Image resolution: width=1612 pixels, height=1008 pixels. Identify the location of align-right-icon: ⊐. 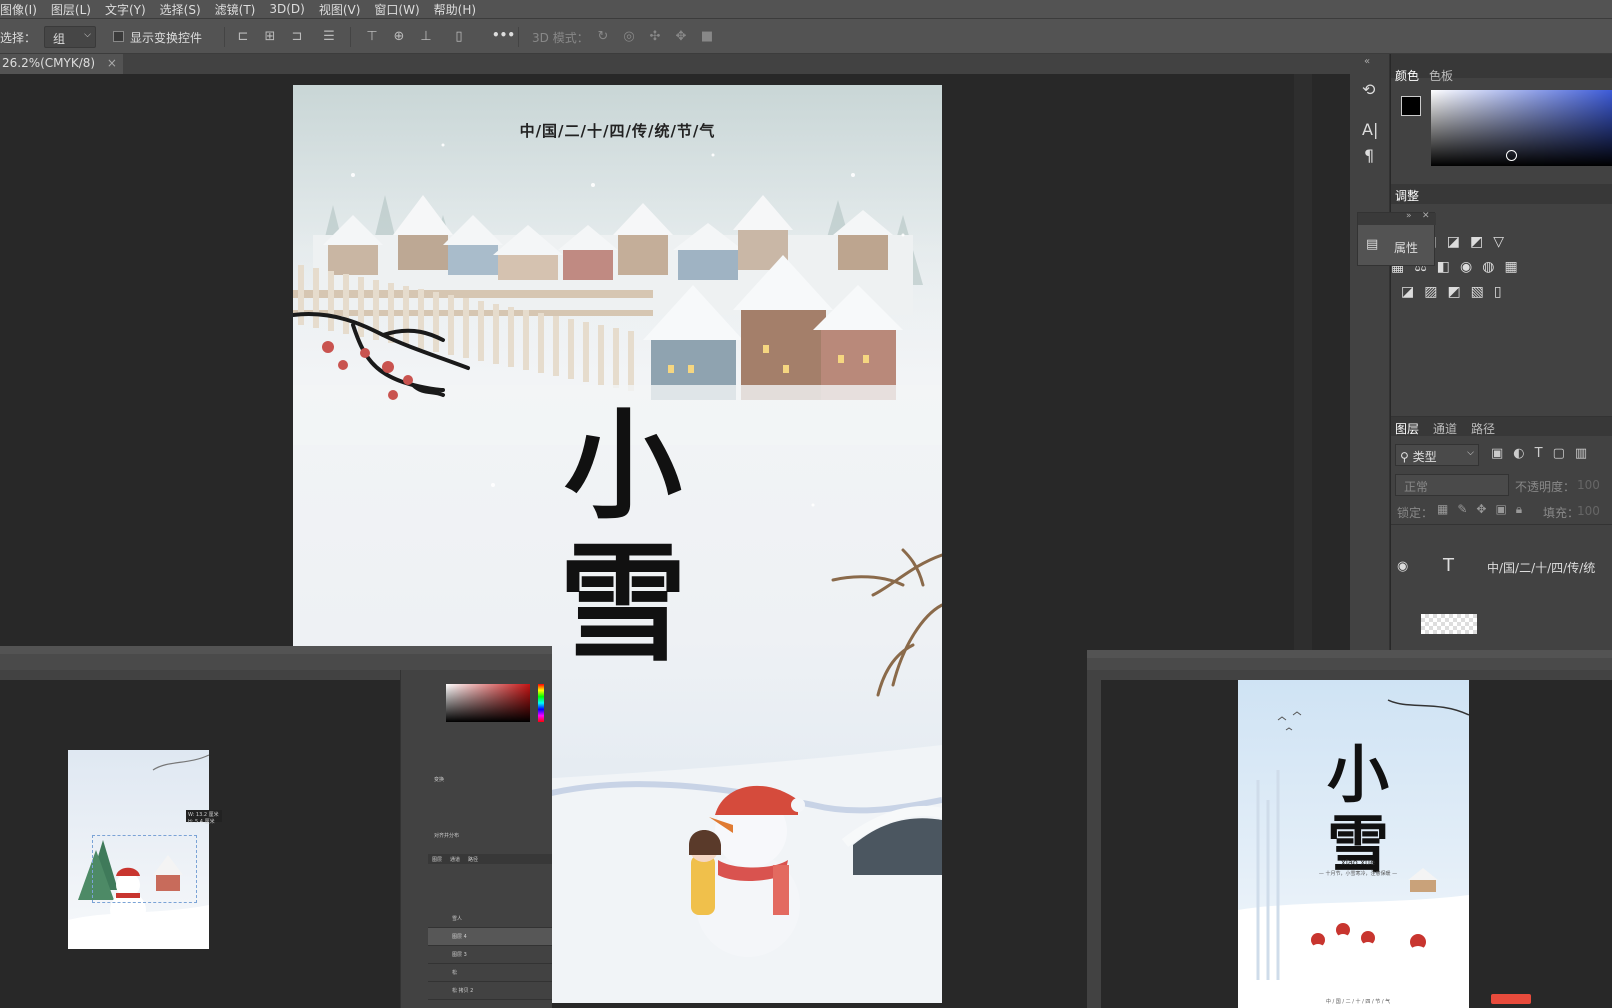
(297, 37).